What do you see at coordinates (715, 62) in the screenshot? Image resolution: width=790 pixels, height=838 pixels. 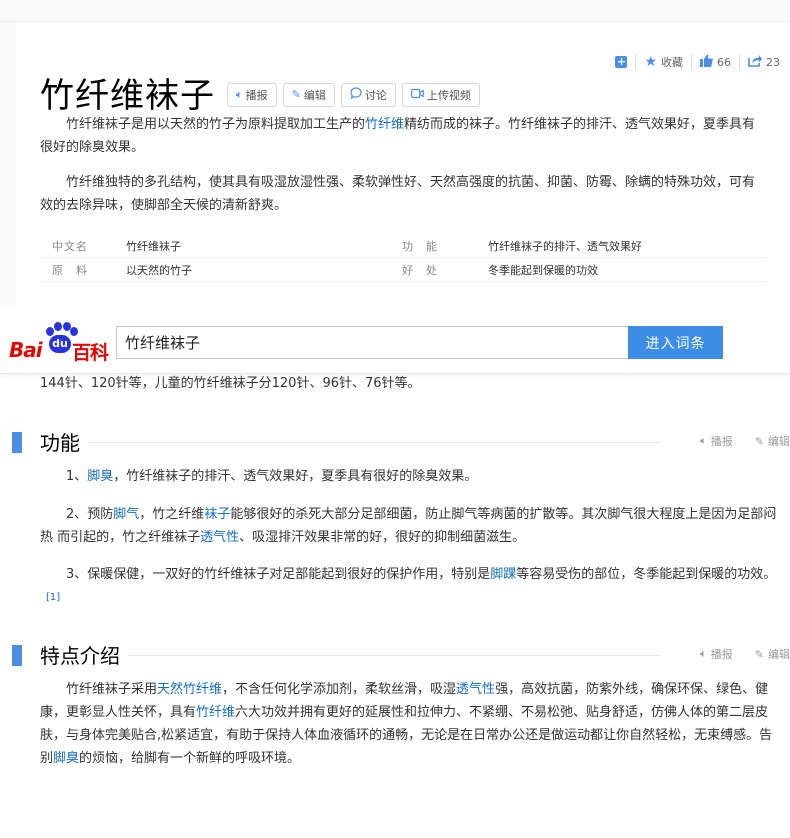 I see `like-button: 66` at bounding box center [715, 62].